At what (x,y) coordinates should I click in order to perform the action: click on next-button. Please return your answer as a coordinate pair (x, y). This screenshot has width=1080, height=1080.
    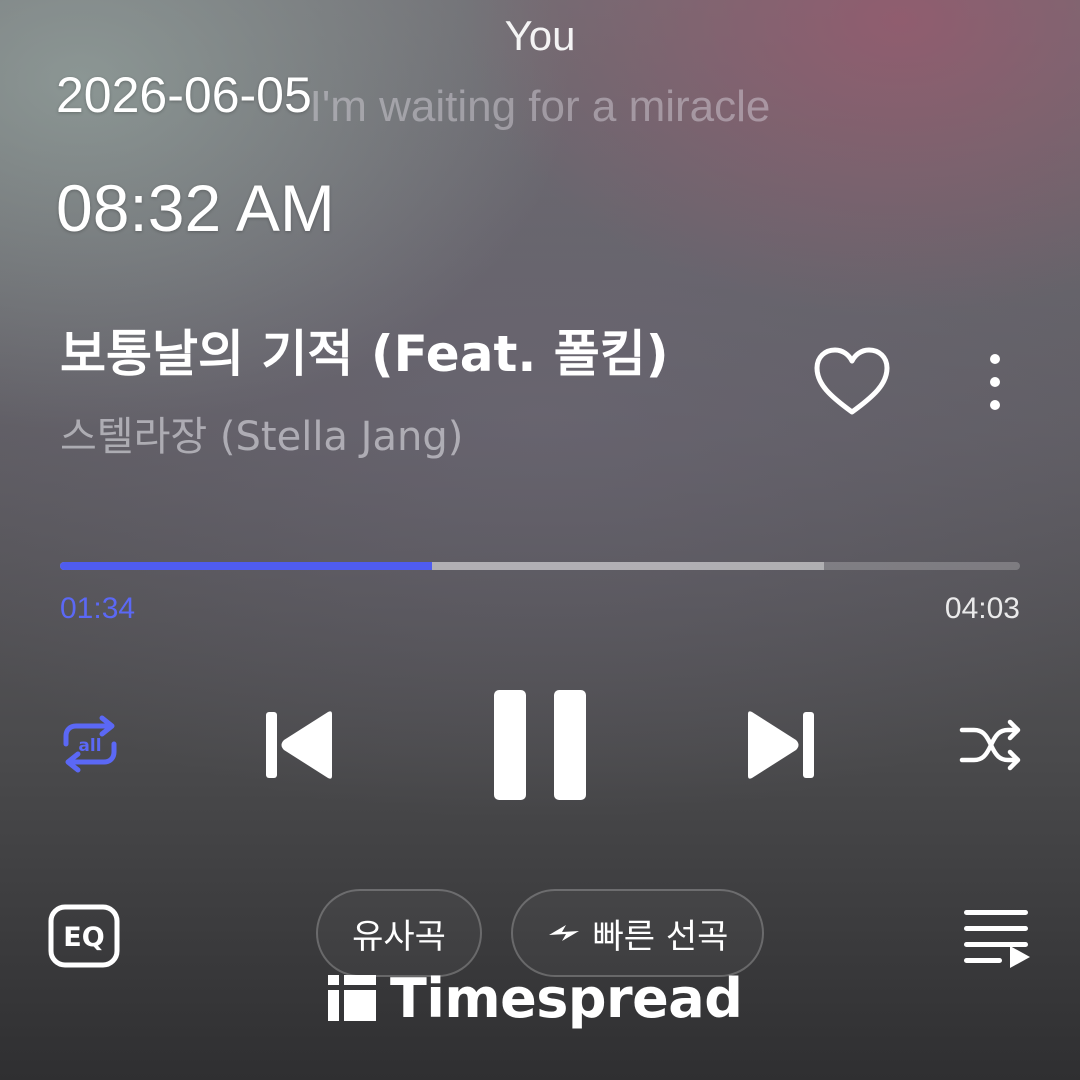
    Looking at the image, I should click on (780, 745).